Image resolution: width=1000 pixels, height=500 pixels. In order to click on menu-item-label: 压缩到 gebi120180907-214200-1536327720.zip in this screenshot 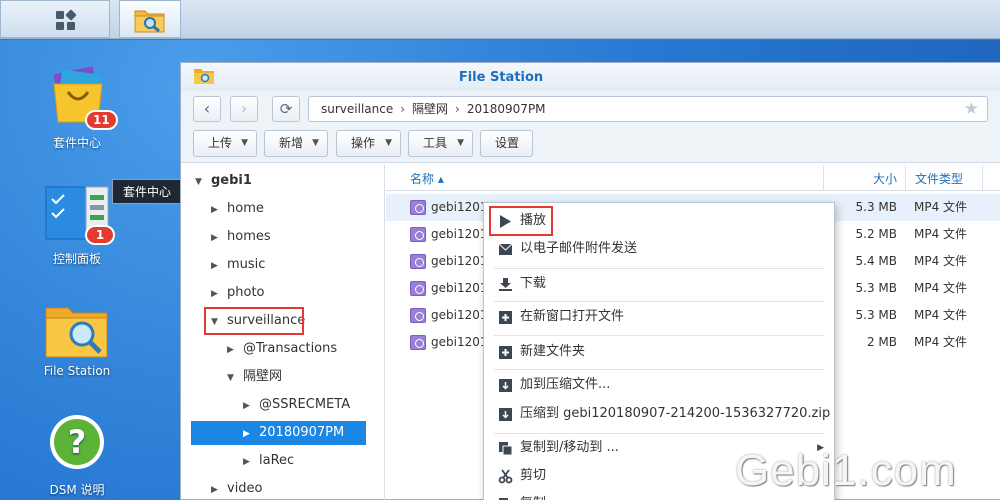, I will do `click(675, 413)`.